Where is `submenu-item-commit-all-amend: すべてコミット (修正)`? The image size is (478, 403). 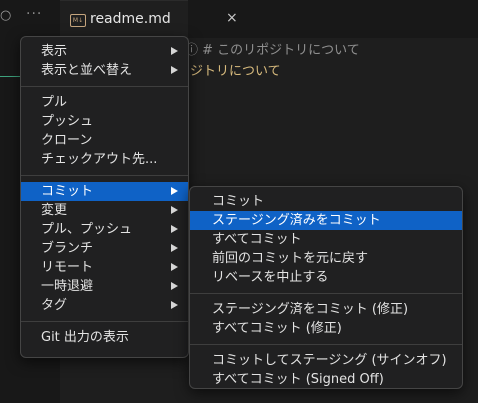
submenu-item-commit-all-amend: すべてコミット (修正) is located at coordinates (326, 328).